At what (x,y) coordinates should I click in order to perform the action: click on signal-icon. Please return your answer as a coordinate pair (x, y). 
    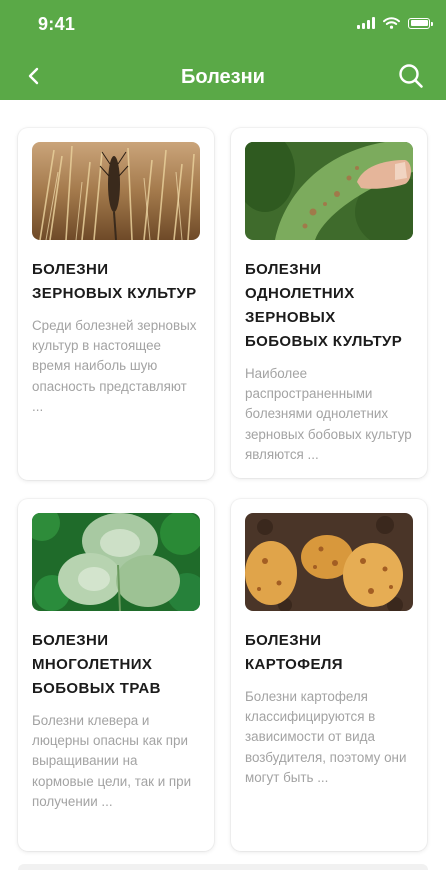
    Looking at the image, I should click on (366, 23).